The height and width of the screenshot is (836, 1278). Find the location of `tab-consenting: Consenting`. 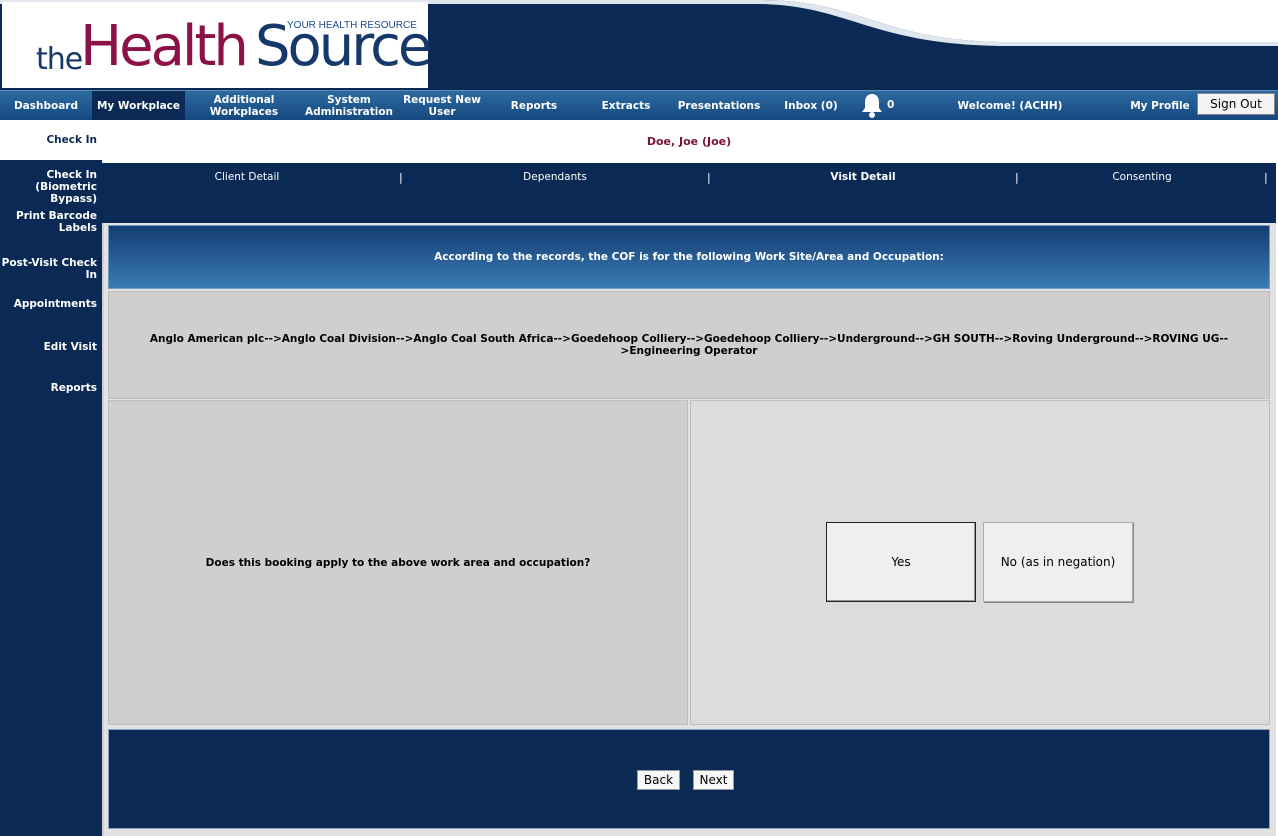

tab-consenting: Consenting is located at coordinates (1137, 177).